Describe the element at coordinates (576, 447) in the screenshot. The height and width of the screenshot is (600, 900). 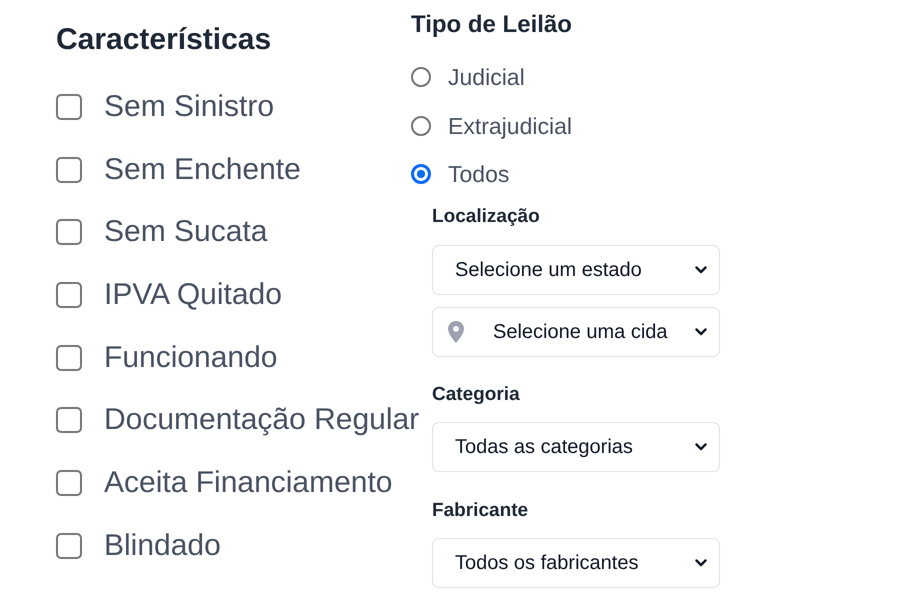
I see `category-select: Todas as categorias` at that location.